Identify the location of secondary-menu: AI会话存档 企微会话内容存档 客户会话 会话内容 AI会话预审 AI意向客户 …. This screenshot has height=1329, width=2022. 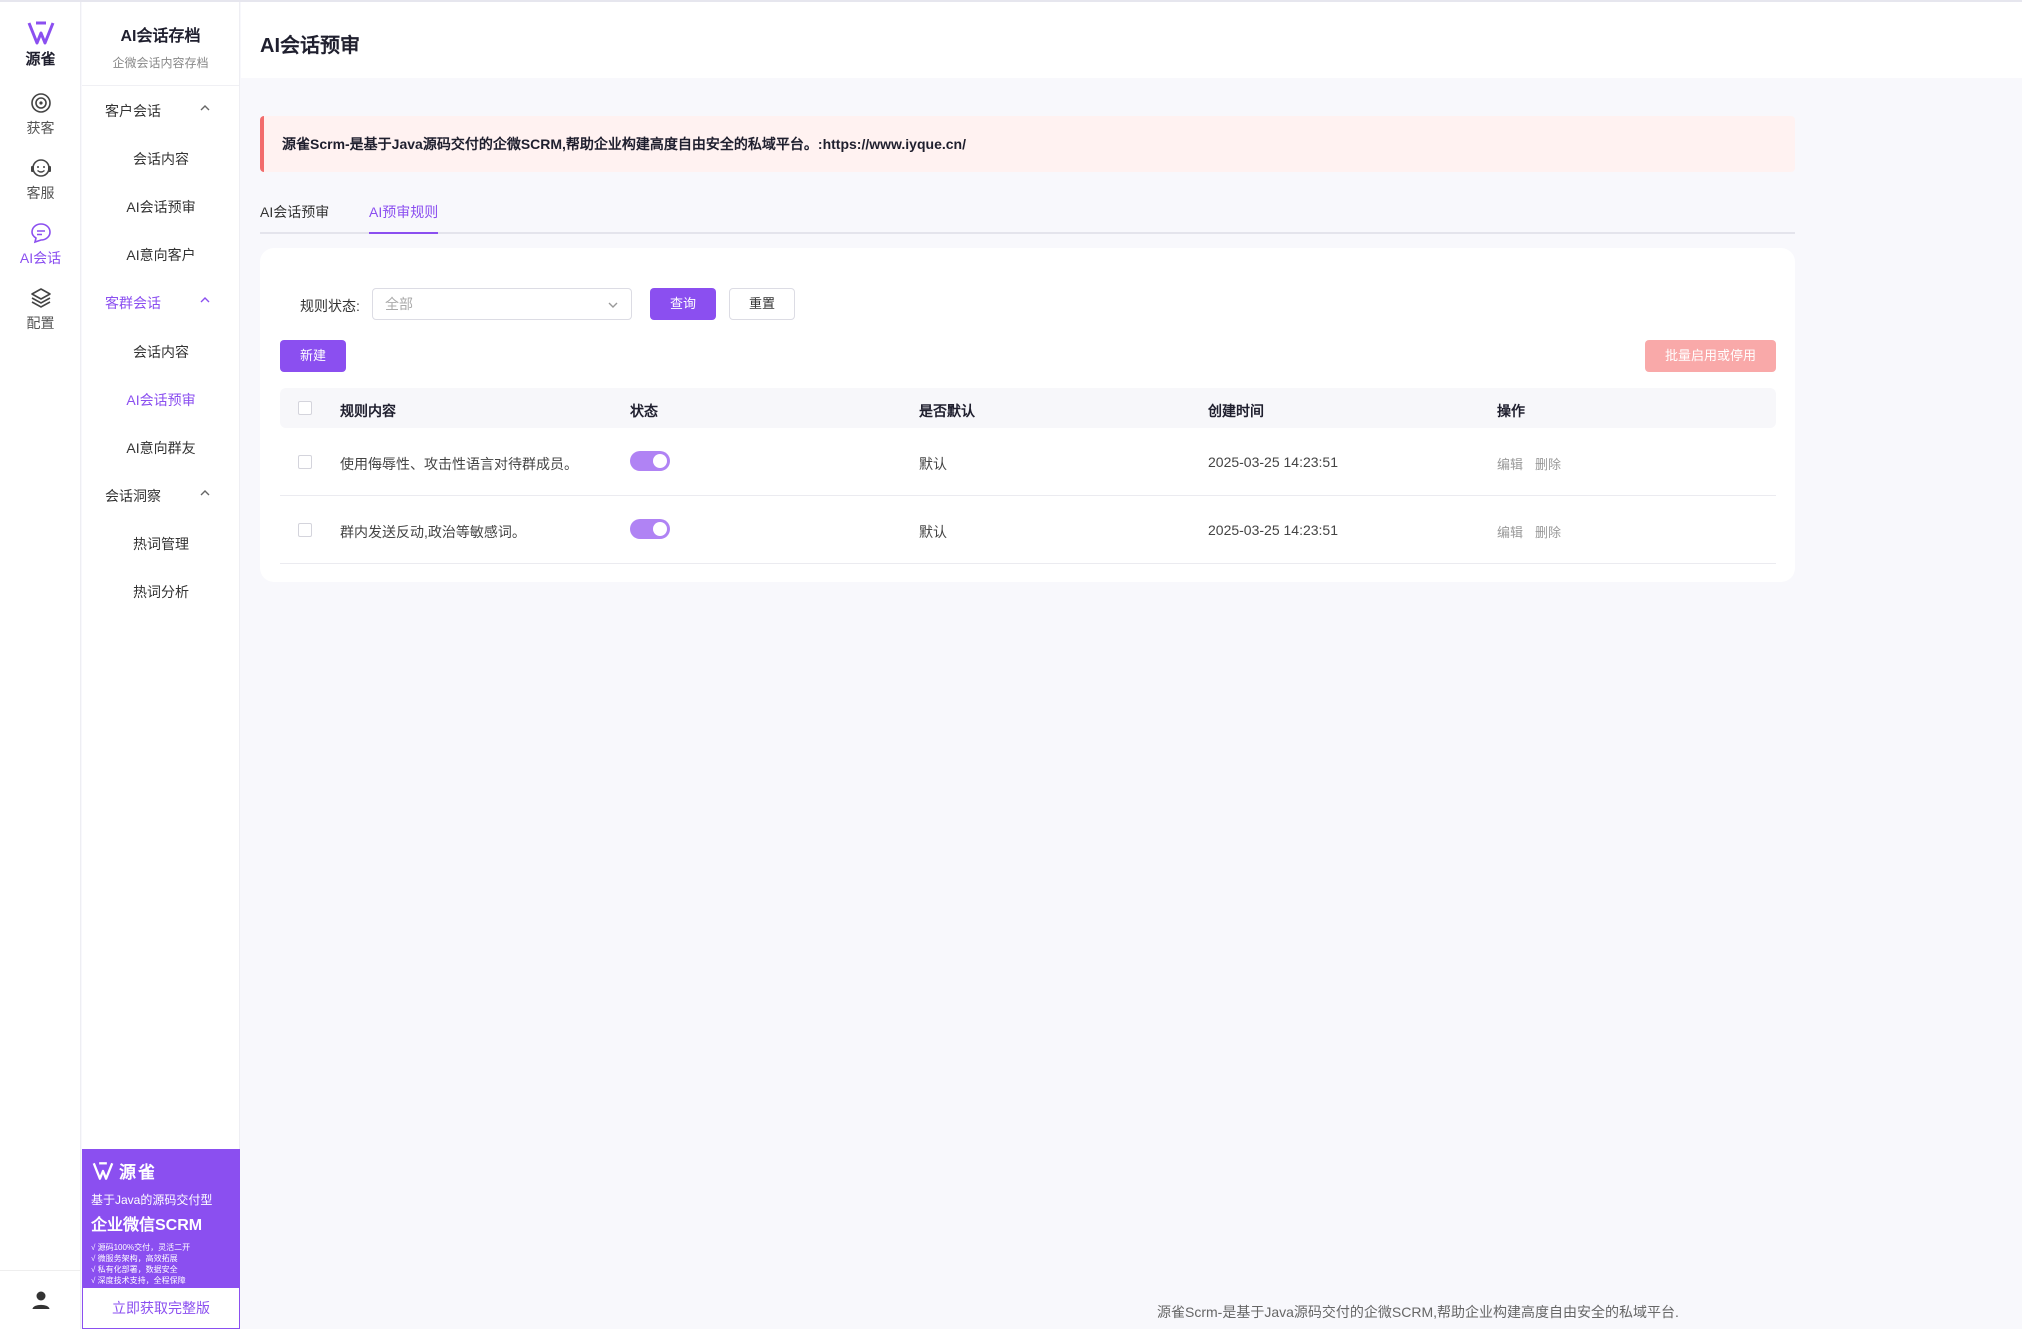
(161, 665).